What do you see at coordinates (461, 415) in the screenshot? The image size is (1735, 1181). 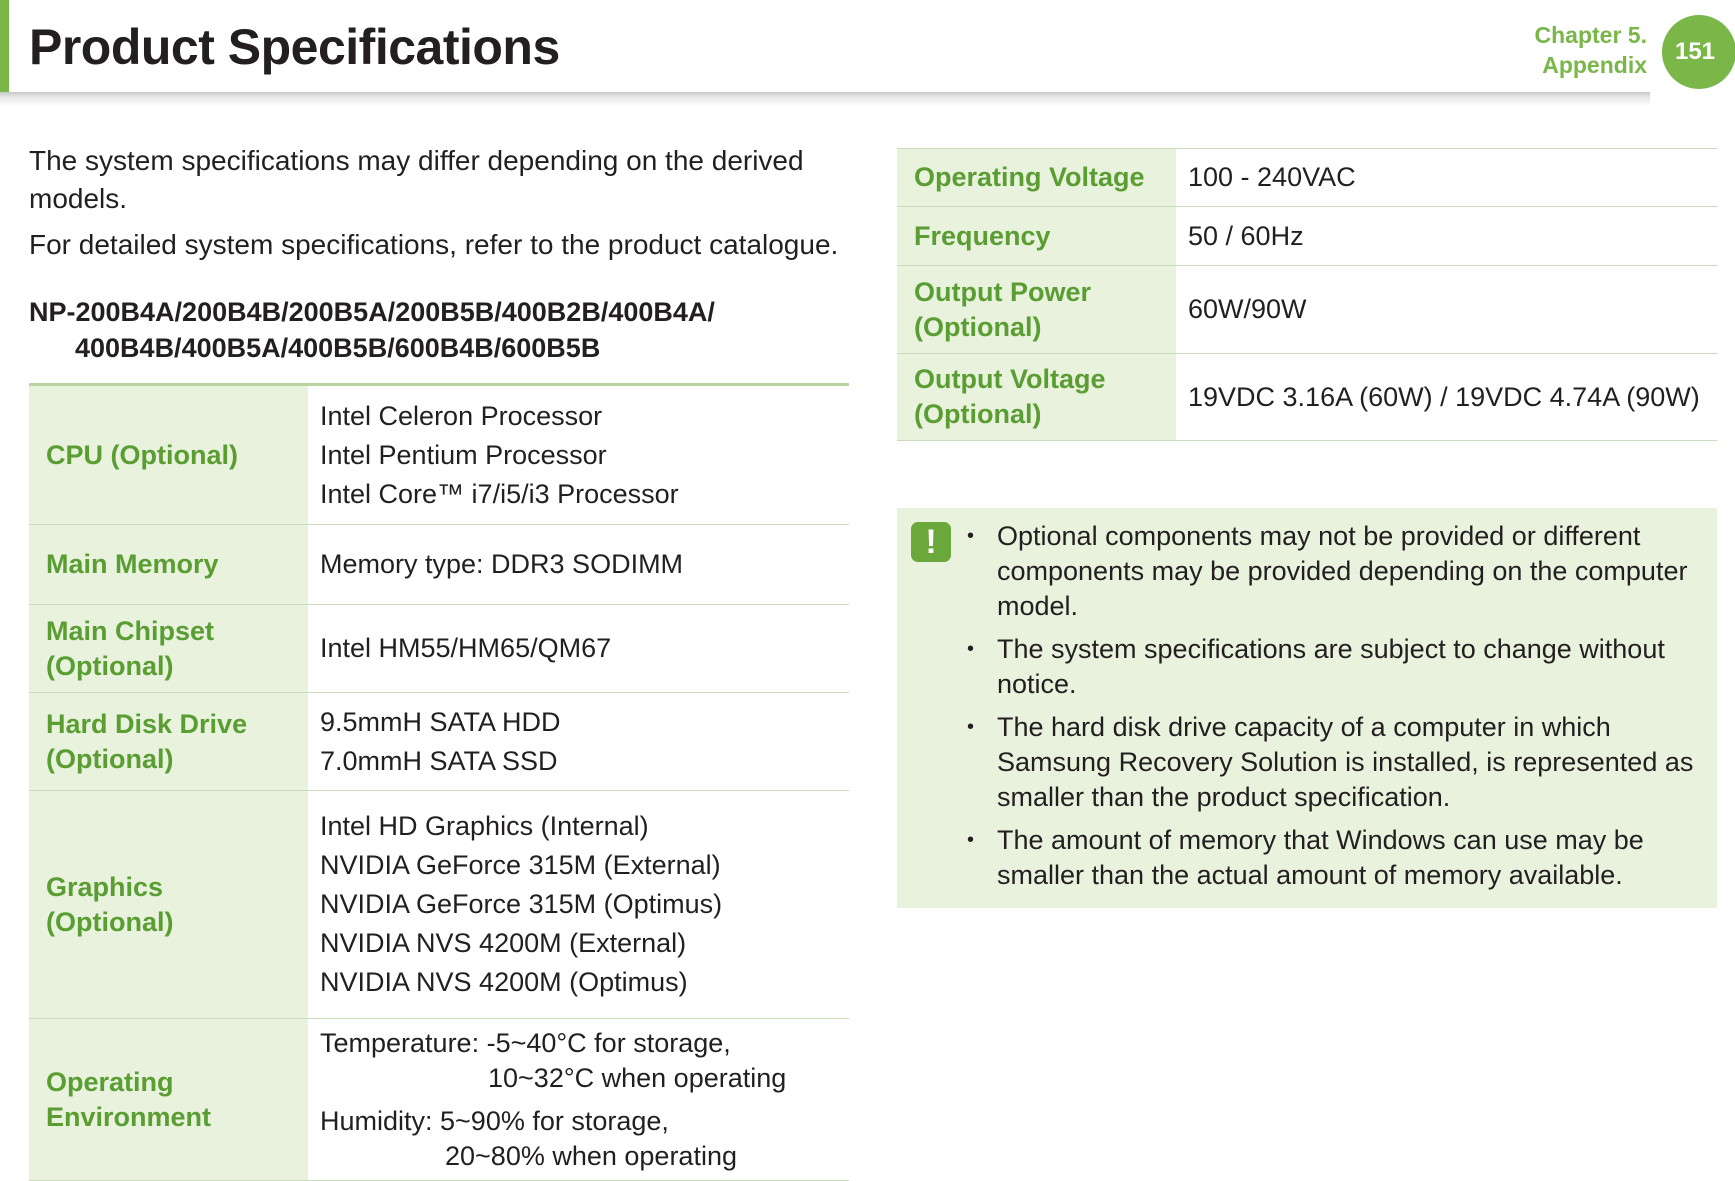 I see `spec-value-line: Intel Celeron Processor` at bounding box center [461, 415].